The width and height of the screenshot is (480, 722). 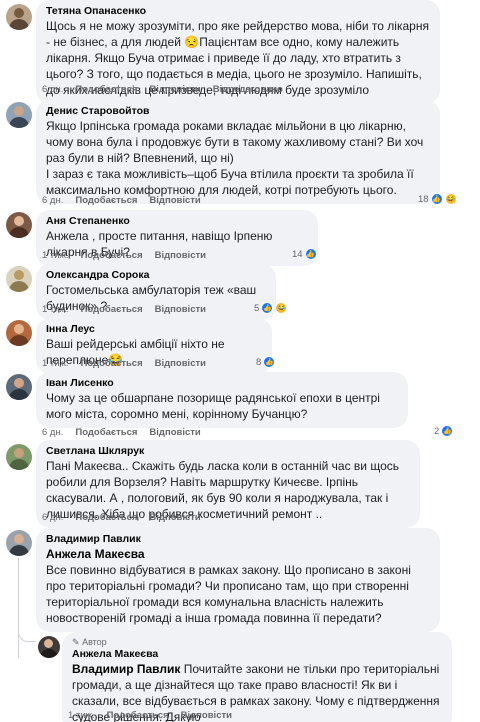 I want to click on reaction-count: 14 👍, so click(x=304, y=254).